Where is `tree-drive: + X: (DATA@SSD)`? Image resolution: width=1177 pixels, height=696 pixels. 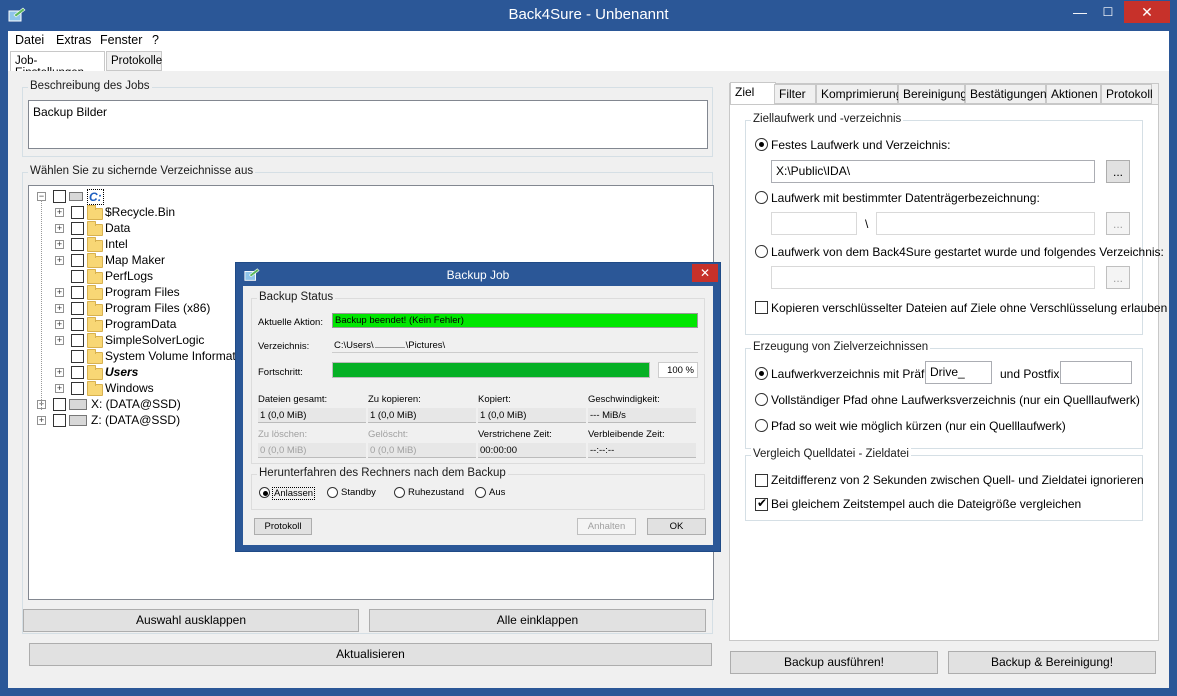 tree-drive: + X: (DATA@SSD) is located at coordinates (137, 405).